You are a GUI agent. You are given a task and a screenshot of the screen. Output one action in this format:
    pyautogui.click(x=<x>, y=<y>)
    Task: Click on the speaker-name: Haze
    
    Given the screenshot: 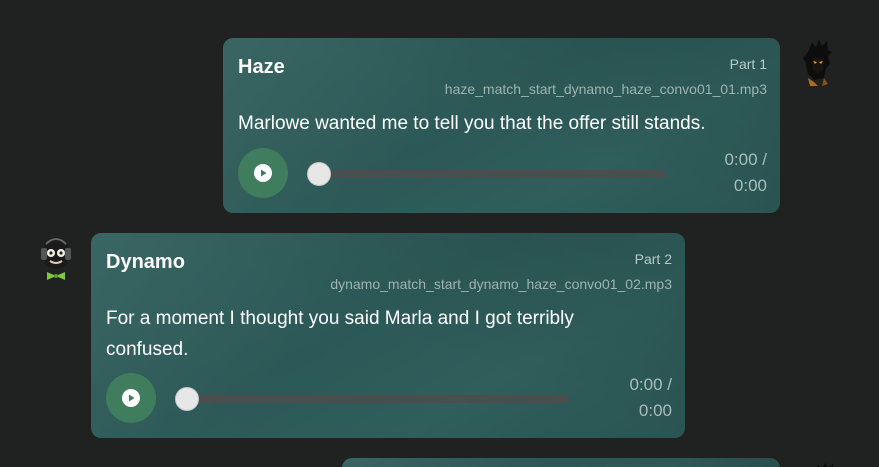 What is the action you would take?
    pyautogui.click(x=261, y=67)
    